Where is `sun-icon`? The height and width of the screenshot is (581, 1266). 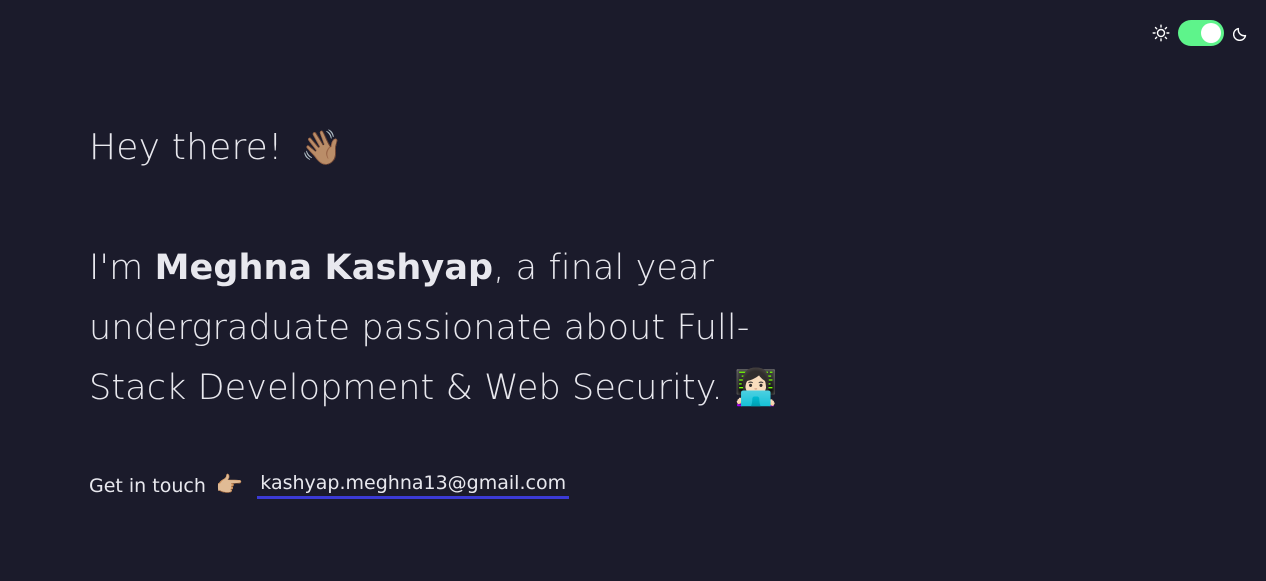
sun-icon is located at coordinates (1161, 33).